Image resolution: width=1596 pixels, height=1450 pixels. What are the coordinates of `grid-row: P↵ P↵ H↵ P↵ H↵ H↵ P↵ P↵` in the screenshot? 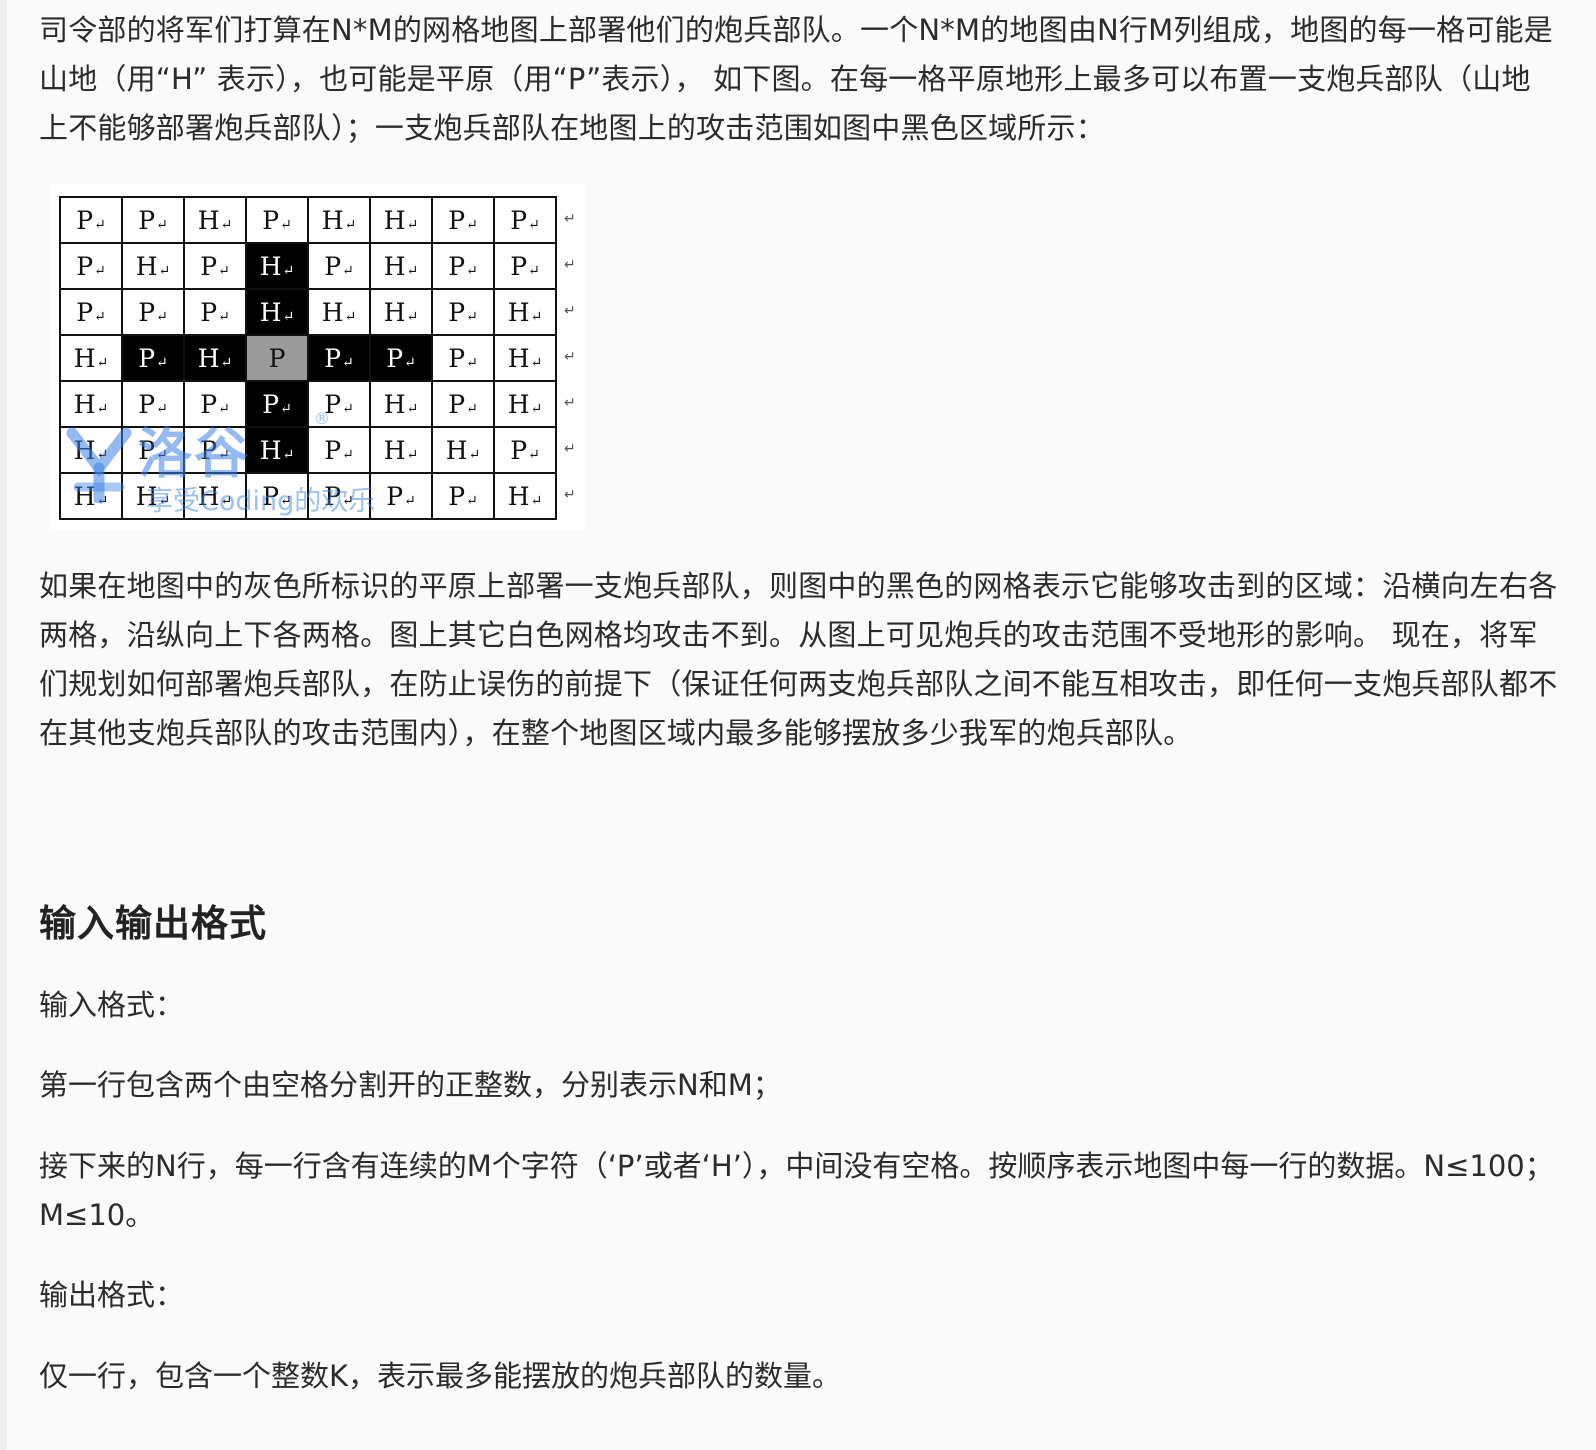 It's located at (308, 220).